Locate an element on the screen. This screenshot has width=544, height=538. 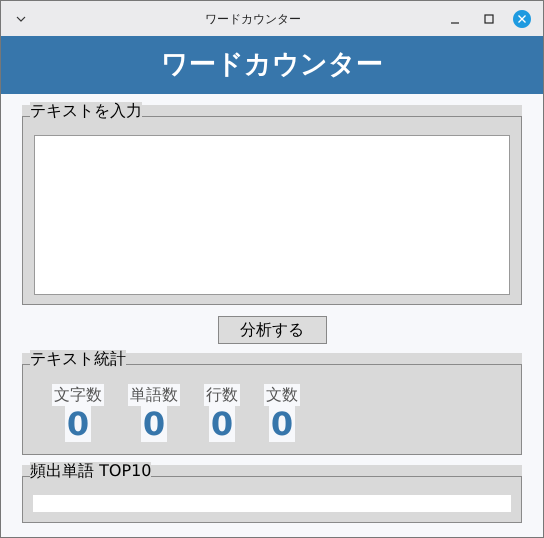
group-label: テキスト統計 is located at coordinates (78, 359).